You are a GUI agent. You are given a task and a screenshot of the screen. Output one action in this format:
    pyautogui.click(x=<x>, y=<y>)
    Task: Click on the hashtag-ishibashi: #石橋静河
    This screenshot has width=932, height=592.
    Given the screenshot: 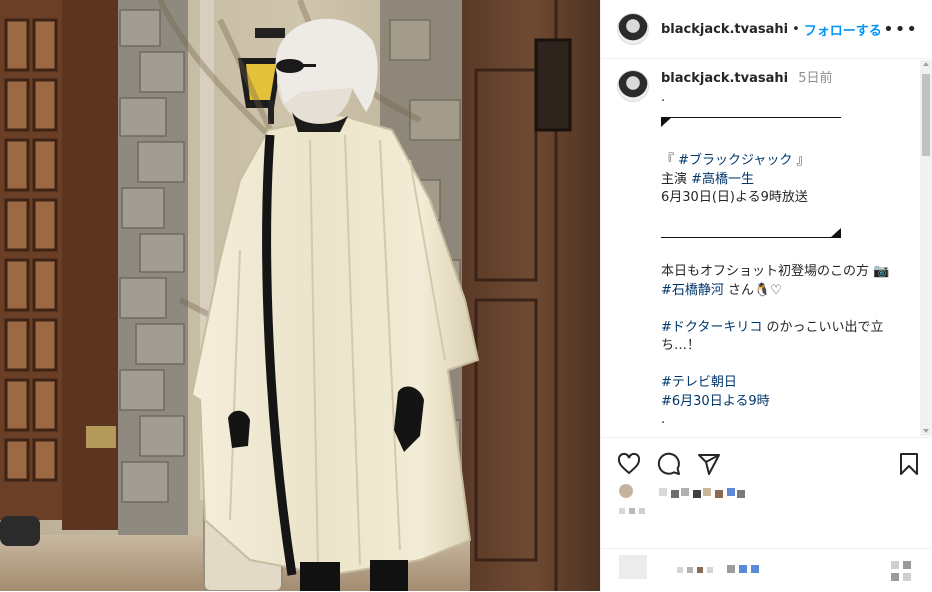 What is the action you would take?
    pyautogui.click(x=692, y=290)
    